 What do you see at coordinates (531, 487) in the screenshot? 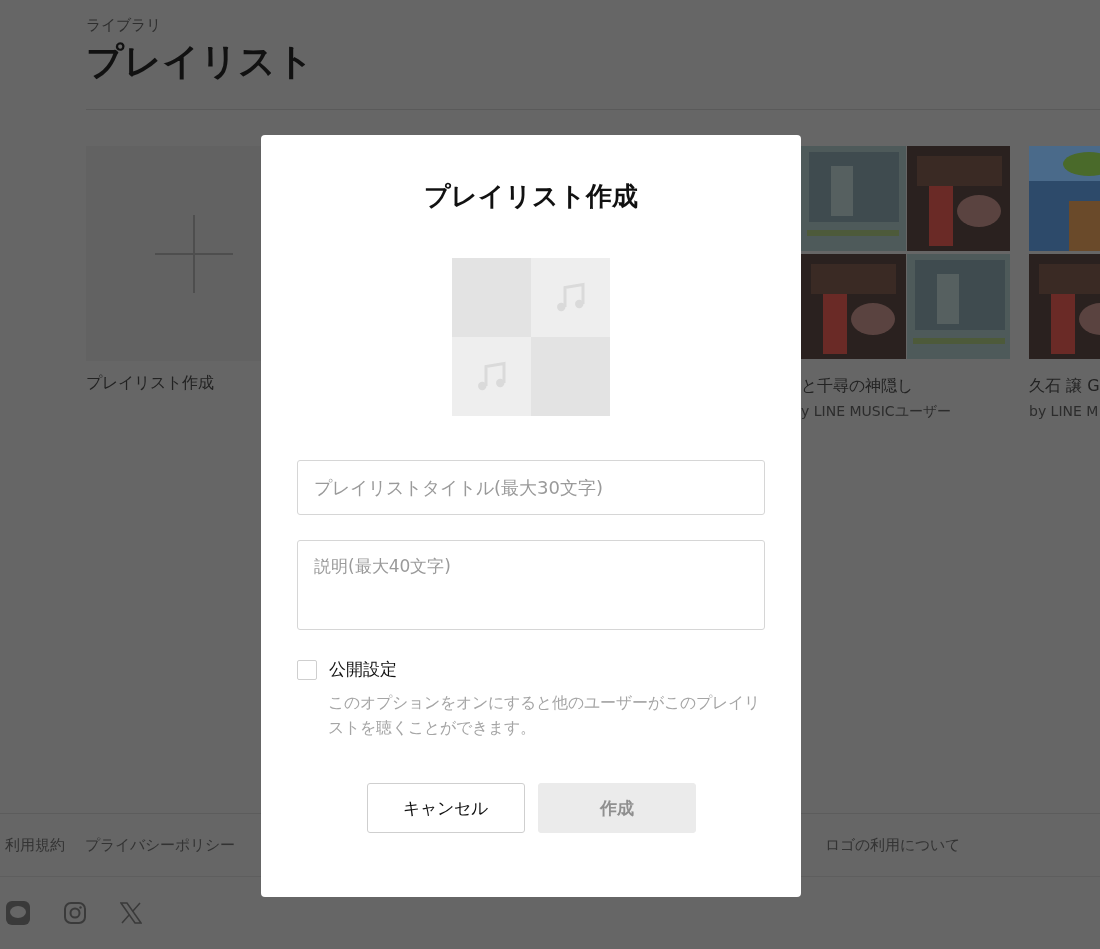
I see `title-input: プレイリストタイトル(最大30文字)` at bounding box center [531, 487].